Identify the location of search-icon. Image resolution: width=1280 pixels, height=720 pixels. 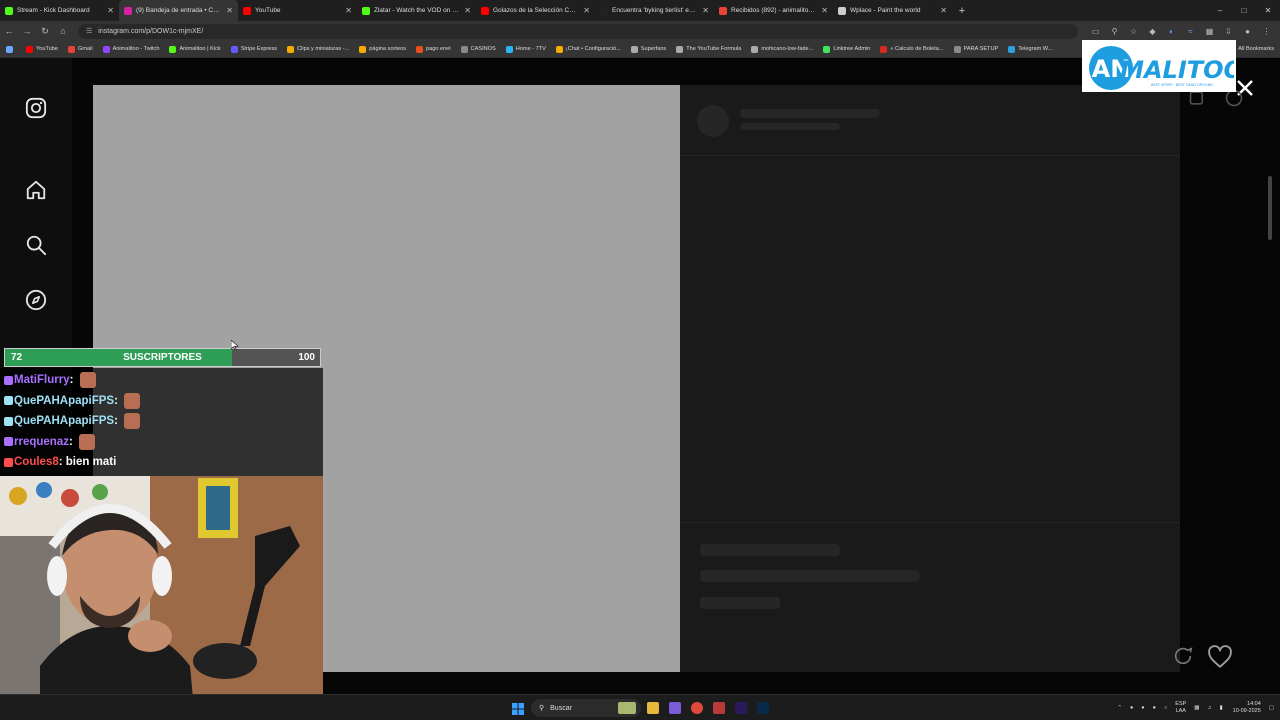
(36, 245).